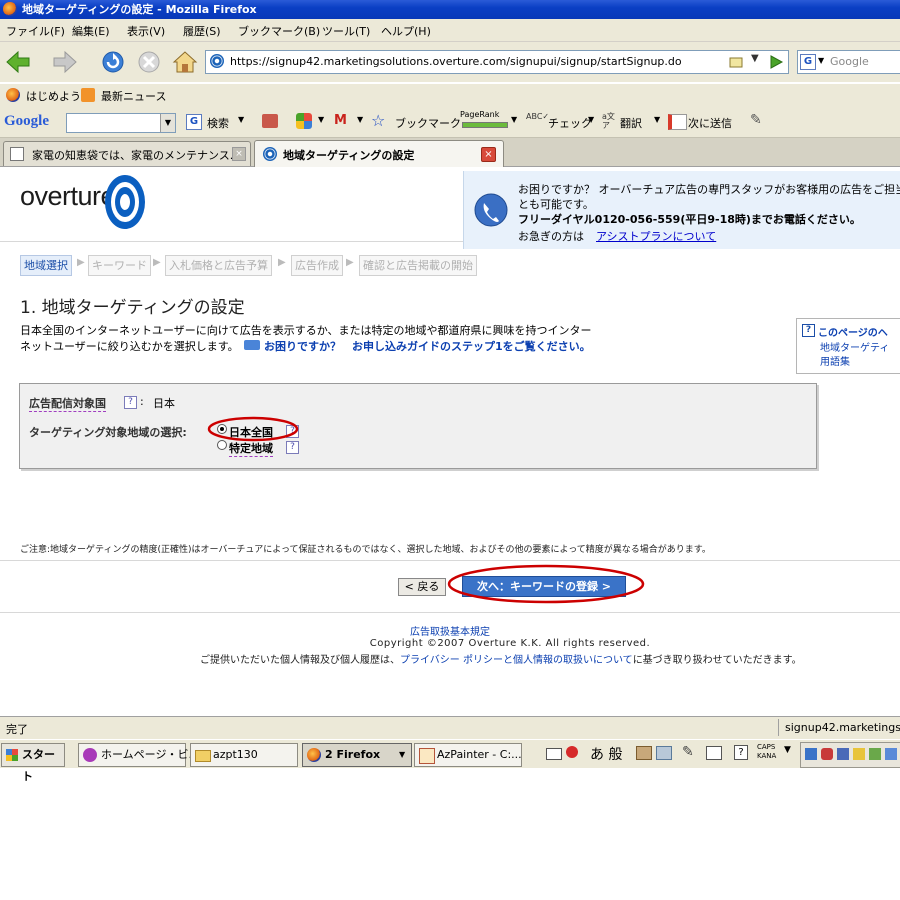 Image resolution: width=900 pixels, height=900 pixels. I want to click on tray-network-icon, so click(811, 754).